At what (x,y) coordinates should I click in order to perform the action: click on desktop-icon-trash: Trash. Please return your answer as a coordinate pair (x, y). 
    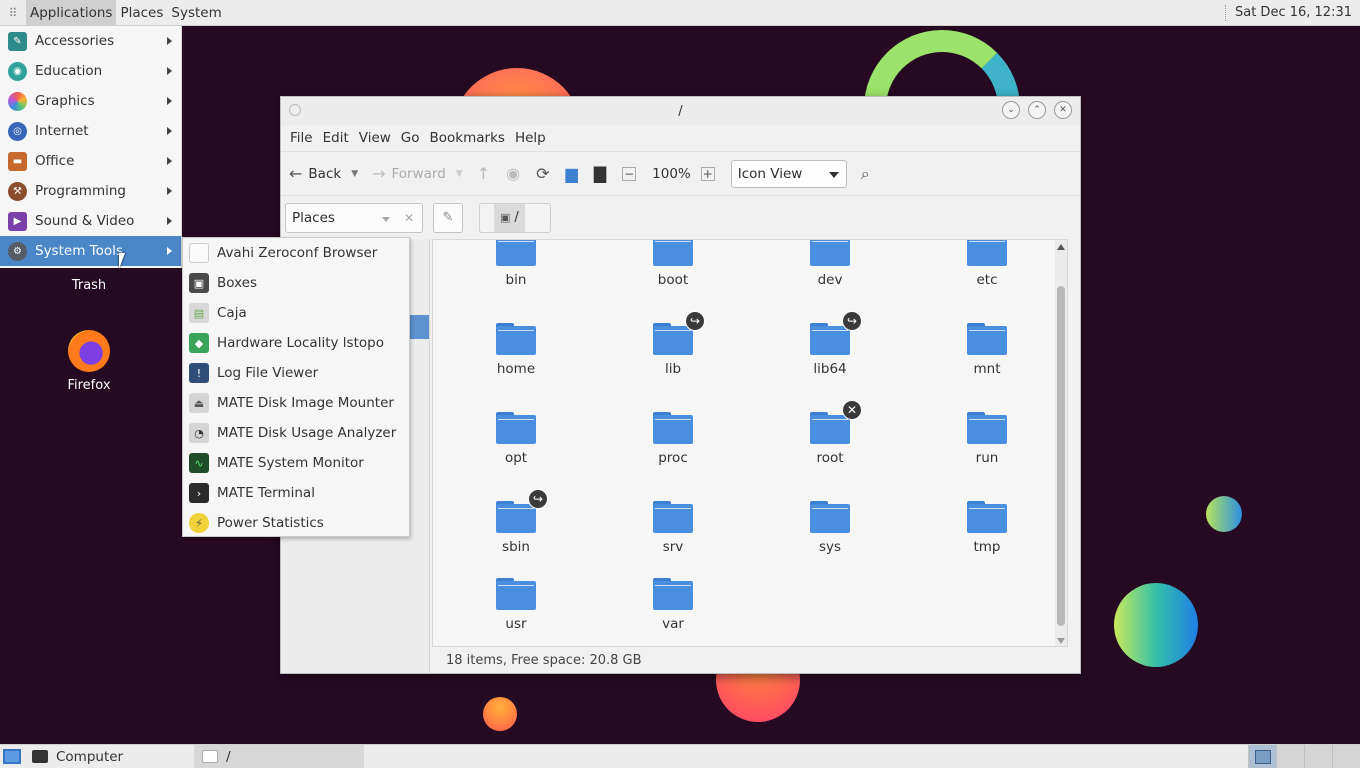
    Looking at the image, I should click on (89, 285).